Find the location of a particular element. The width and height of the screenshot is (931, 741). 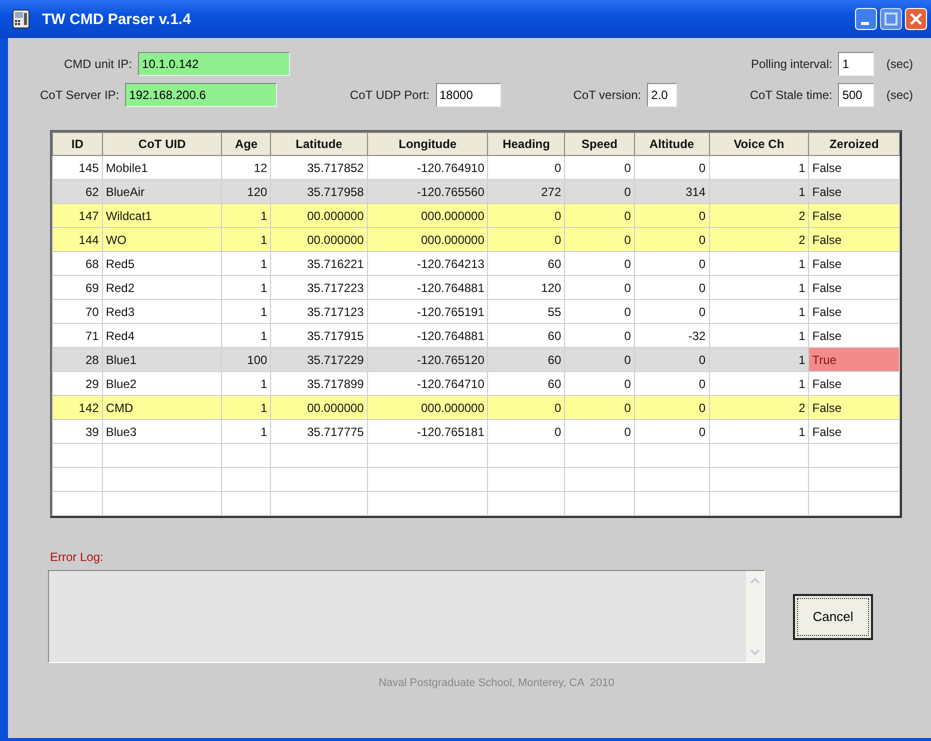

stale-time-field: 500 is located at coordinates (856, 95).